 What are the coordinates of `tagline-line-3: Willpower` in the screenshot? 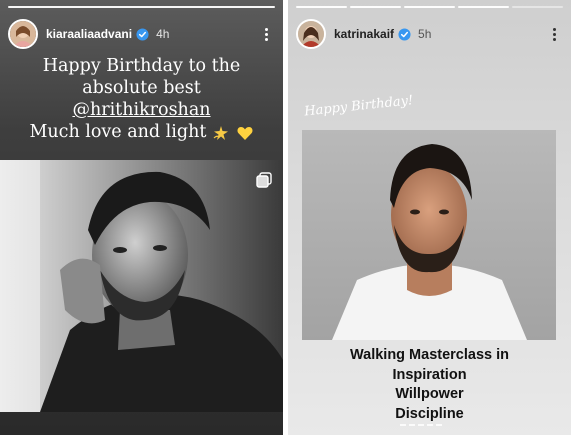 It's located at (429, 394).